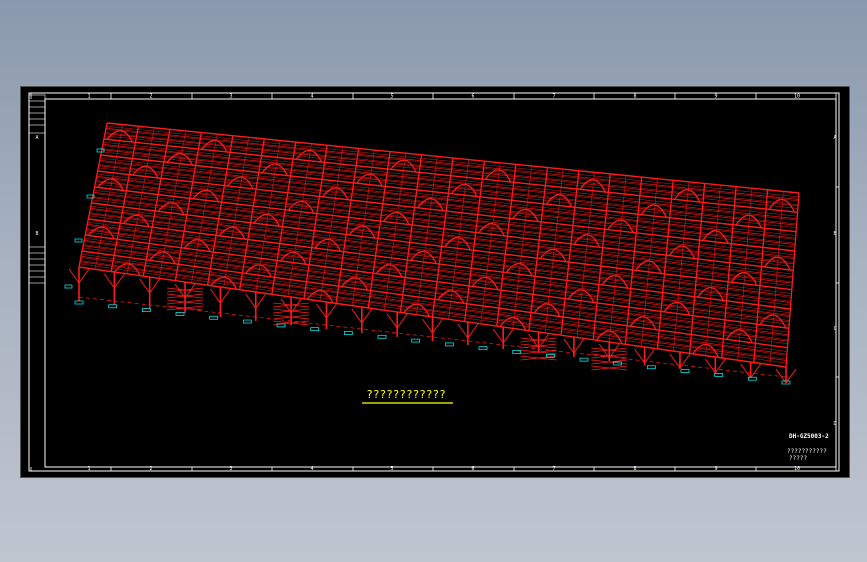  I want to click on drawing-title: ????????????, so click(405, 394).